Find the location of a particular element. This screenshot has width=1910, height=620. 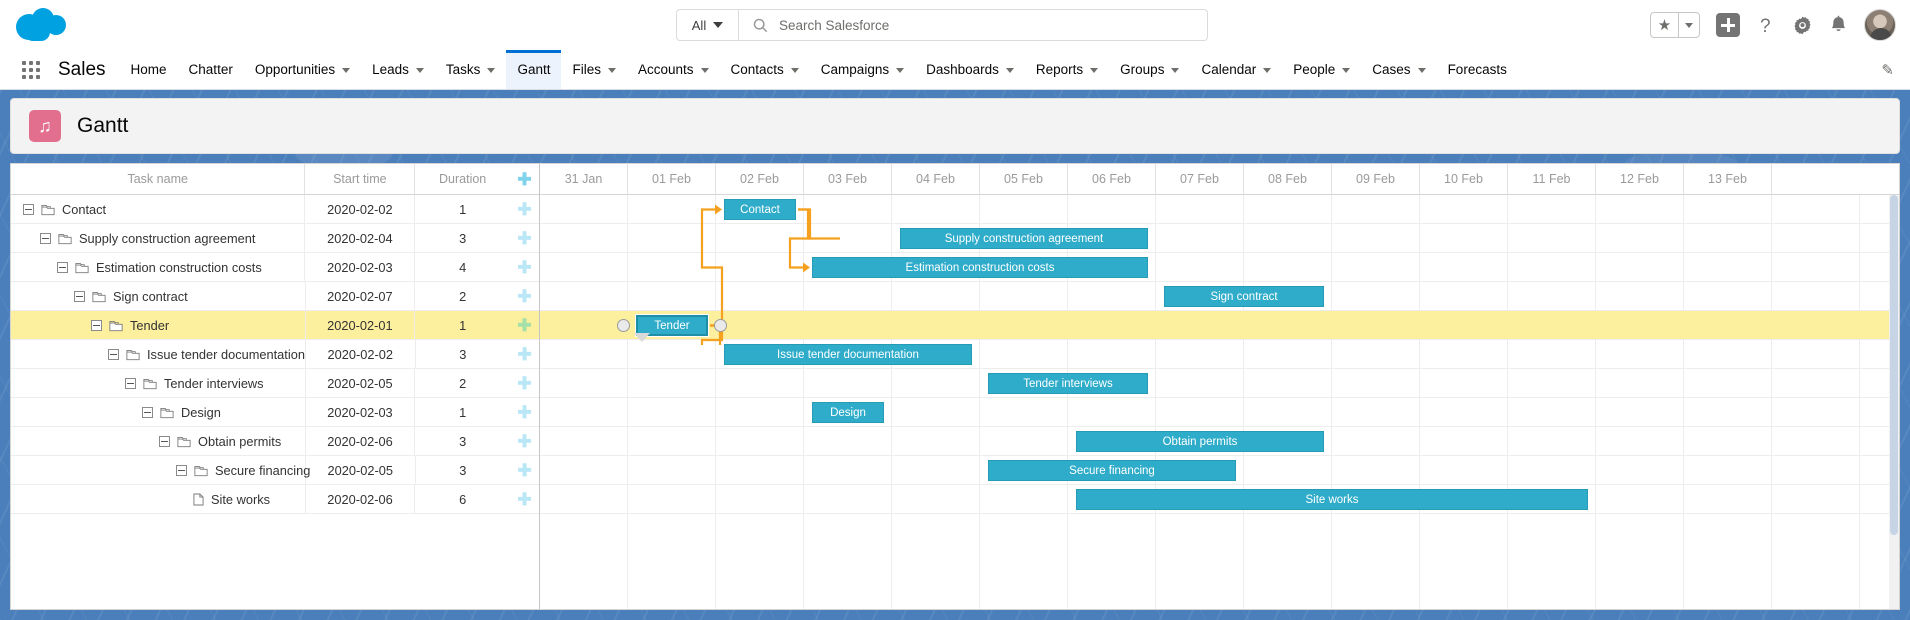

gantt-bar: Site works is located at coordinates (1332, 499).